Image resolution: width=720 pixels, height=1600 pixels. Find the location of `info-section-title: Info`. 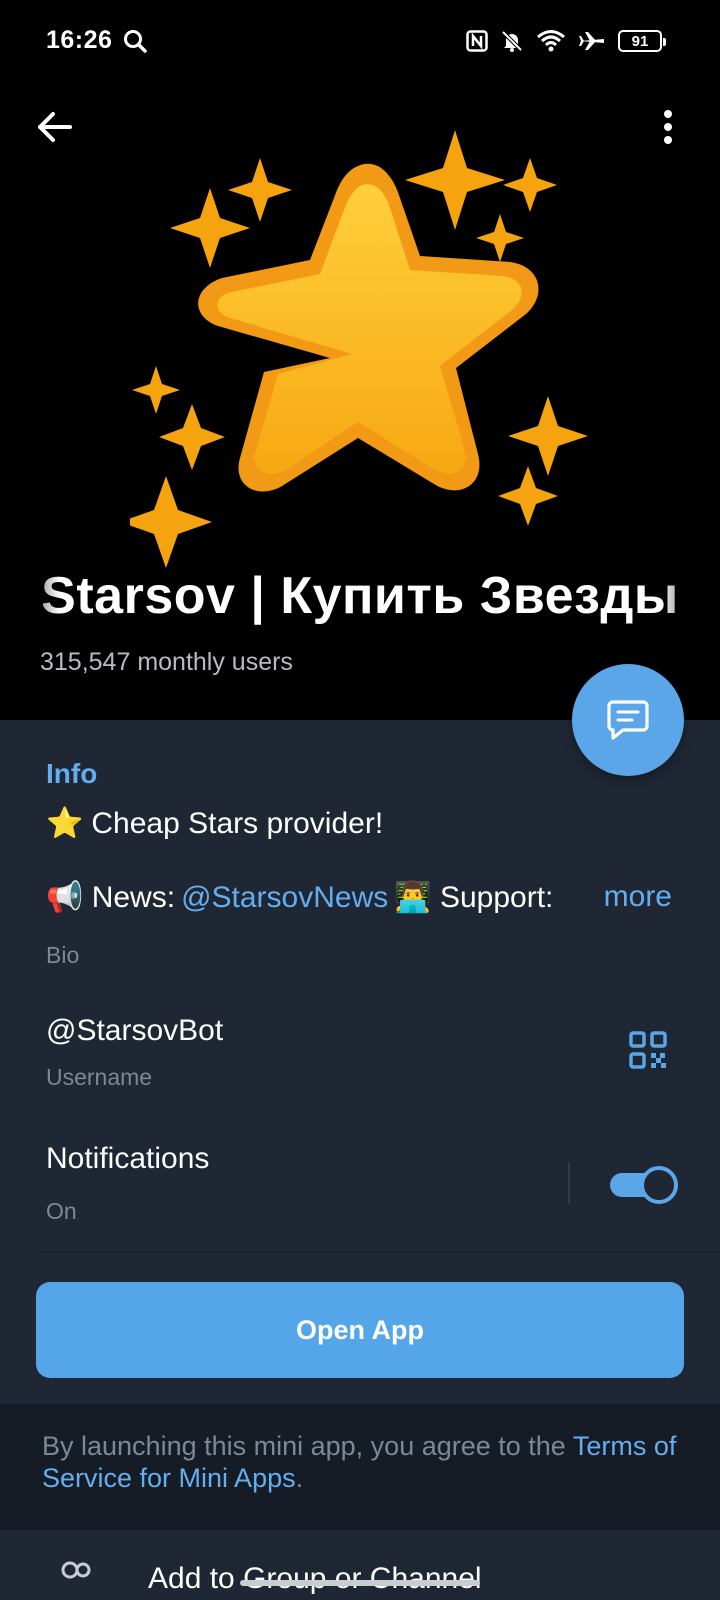

info-section-title: Info is located at coordinates (72, 773).